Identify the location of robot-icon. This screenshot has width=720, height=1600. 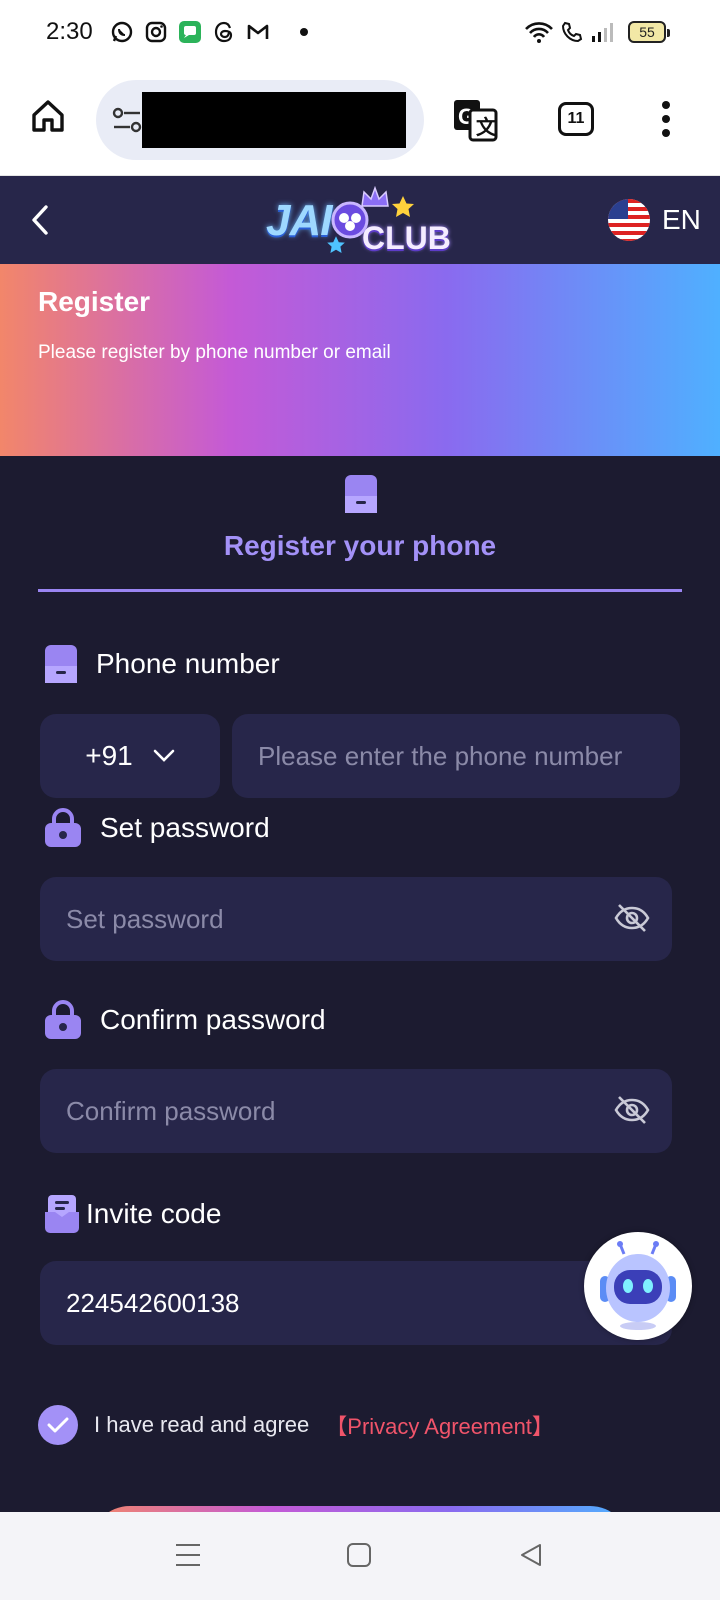
(638, 1285).